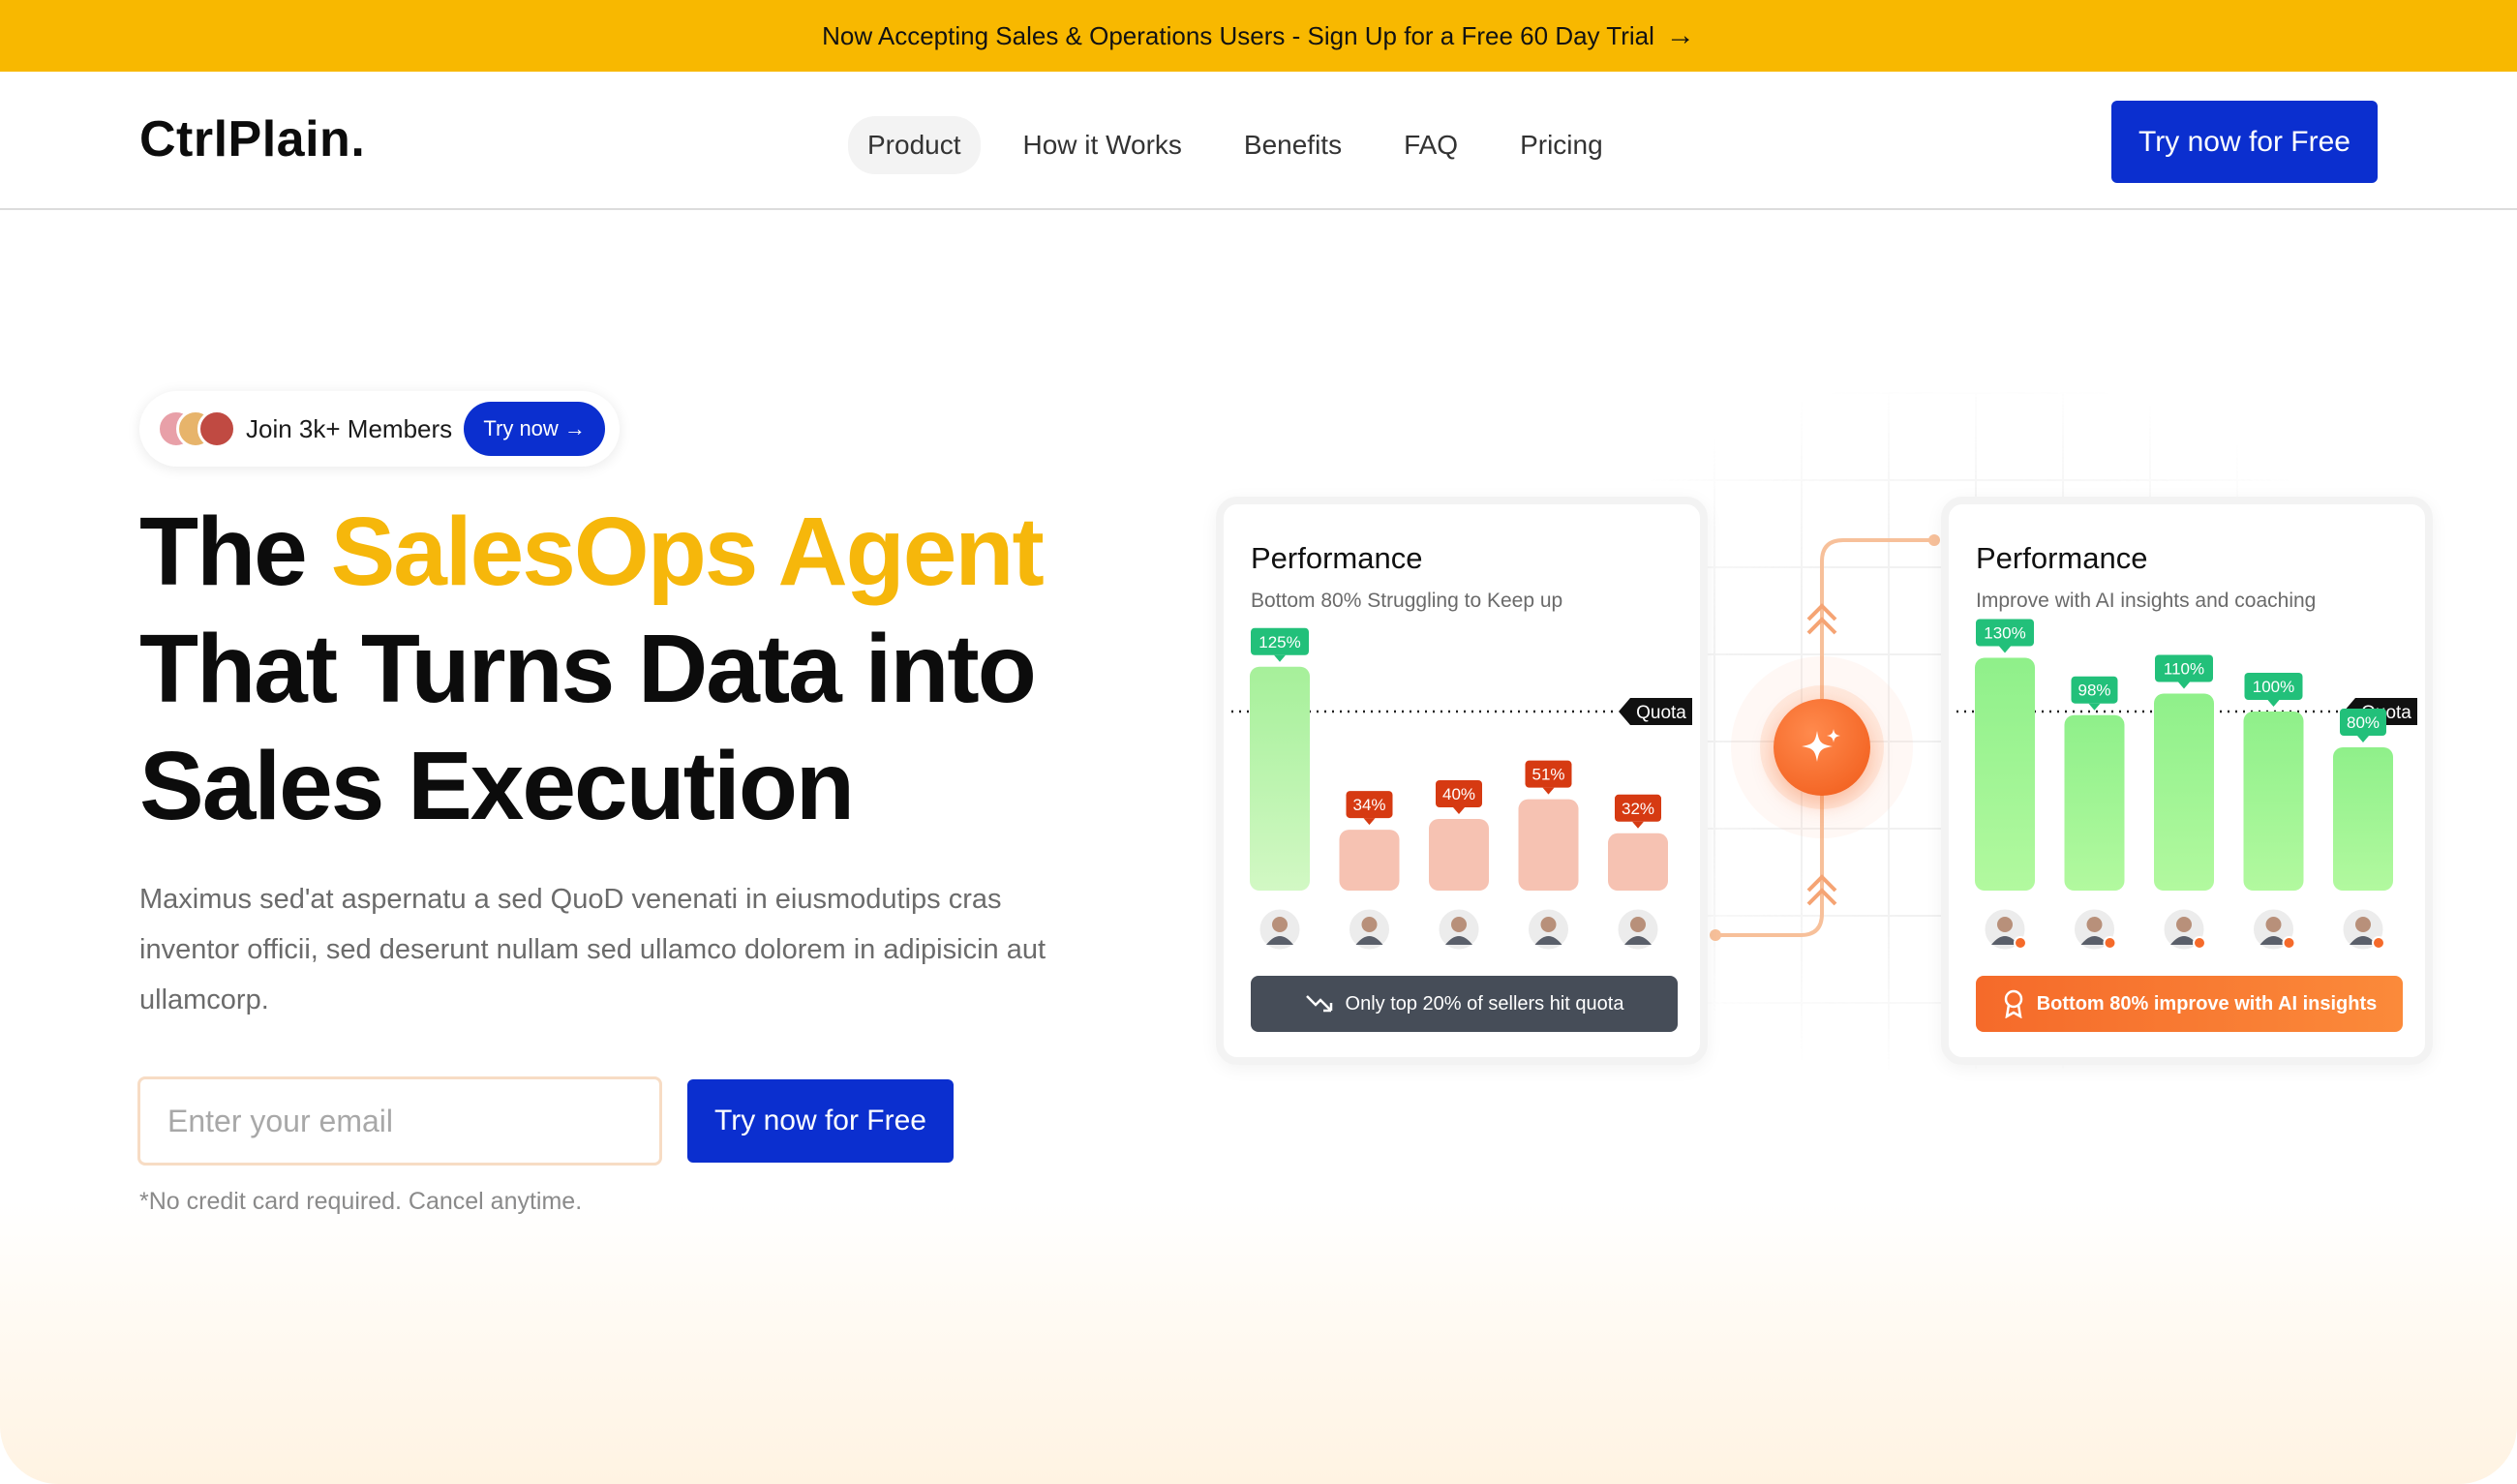 The image size is (2517, 1484). Describe the element at coordinates (2013, 1003) in the screenshot. I see `award-icon` at that location.